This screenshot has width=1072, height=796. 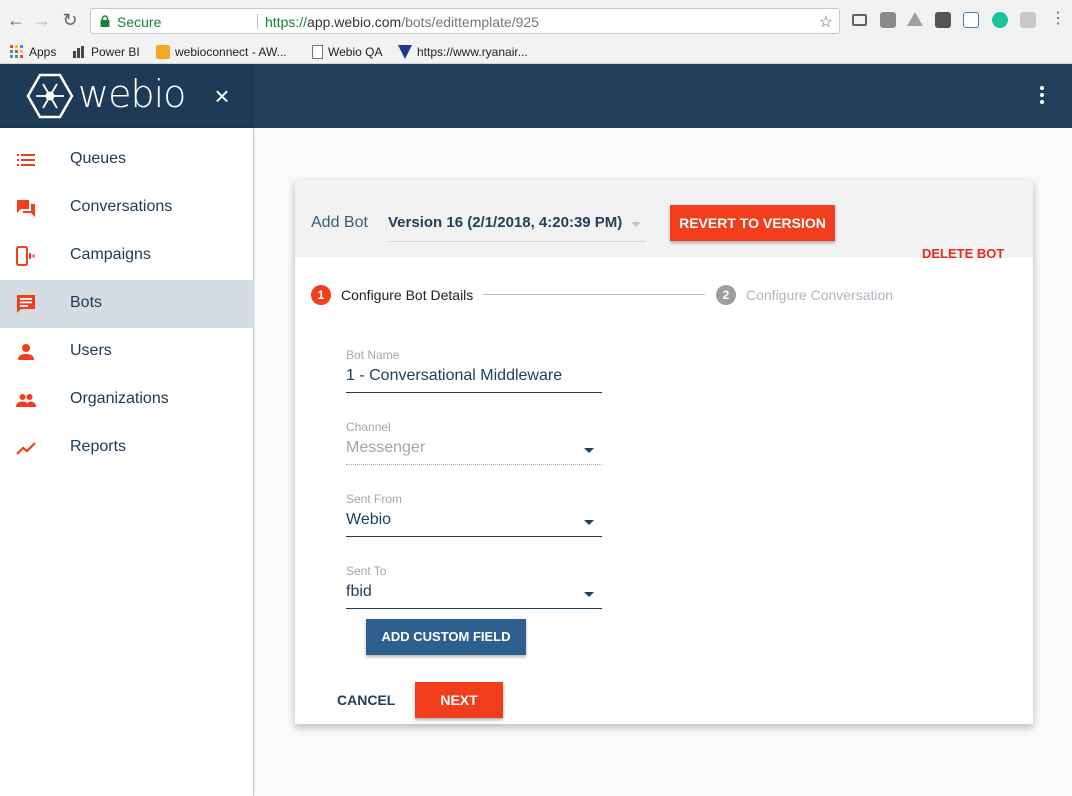 What do you see at coordinates (1028, 20) in the screenshot?
I see `extension-g-icon` at bounding box center [1028, 20].